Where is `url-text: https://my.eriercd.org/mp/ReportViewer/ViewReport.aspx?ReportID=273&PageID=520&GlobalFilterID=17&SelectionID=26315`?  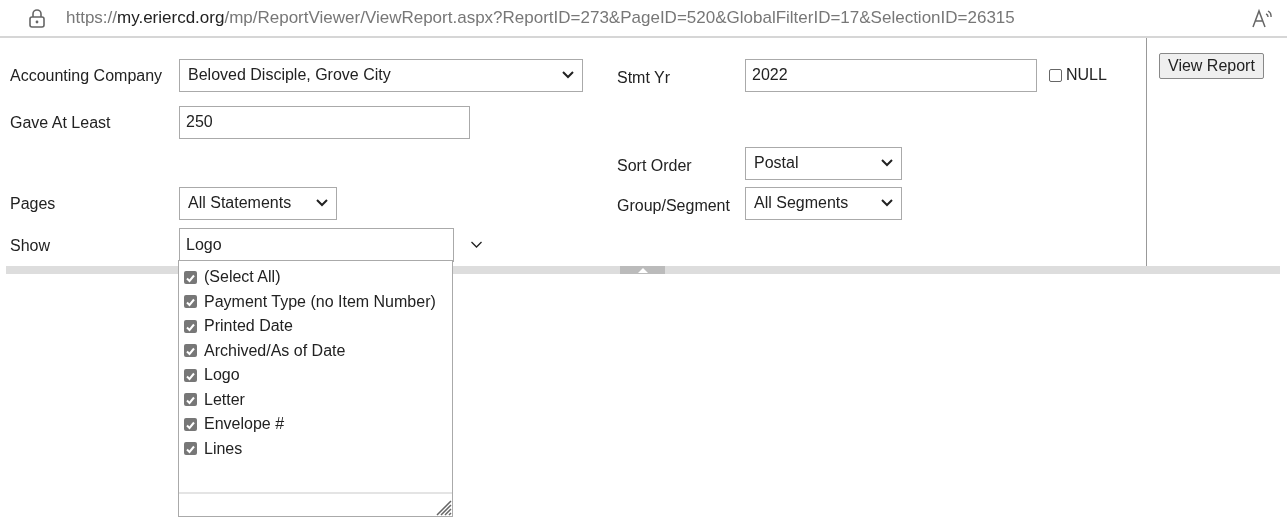
url-text: https://my.eriercd.org/mp/ReportViewer/ViewReport.aspx?ReportID=273&PageID=520&GlobalFilterID=17&SelectionID=26315 is located at coordinates (648, 18).